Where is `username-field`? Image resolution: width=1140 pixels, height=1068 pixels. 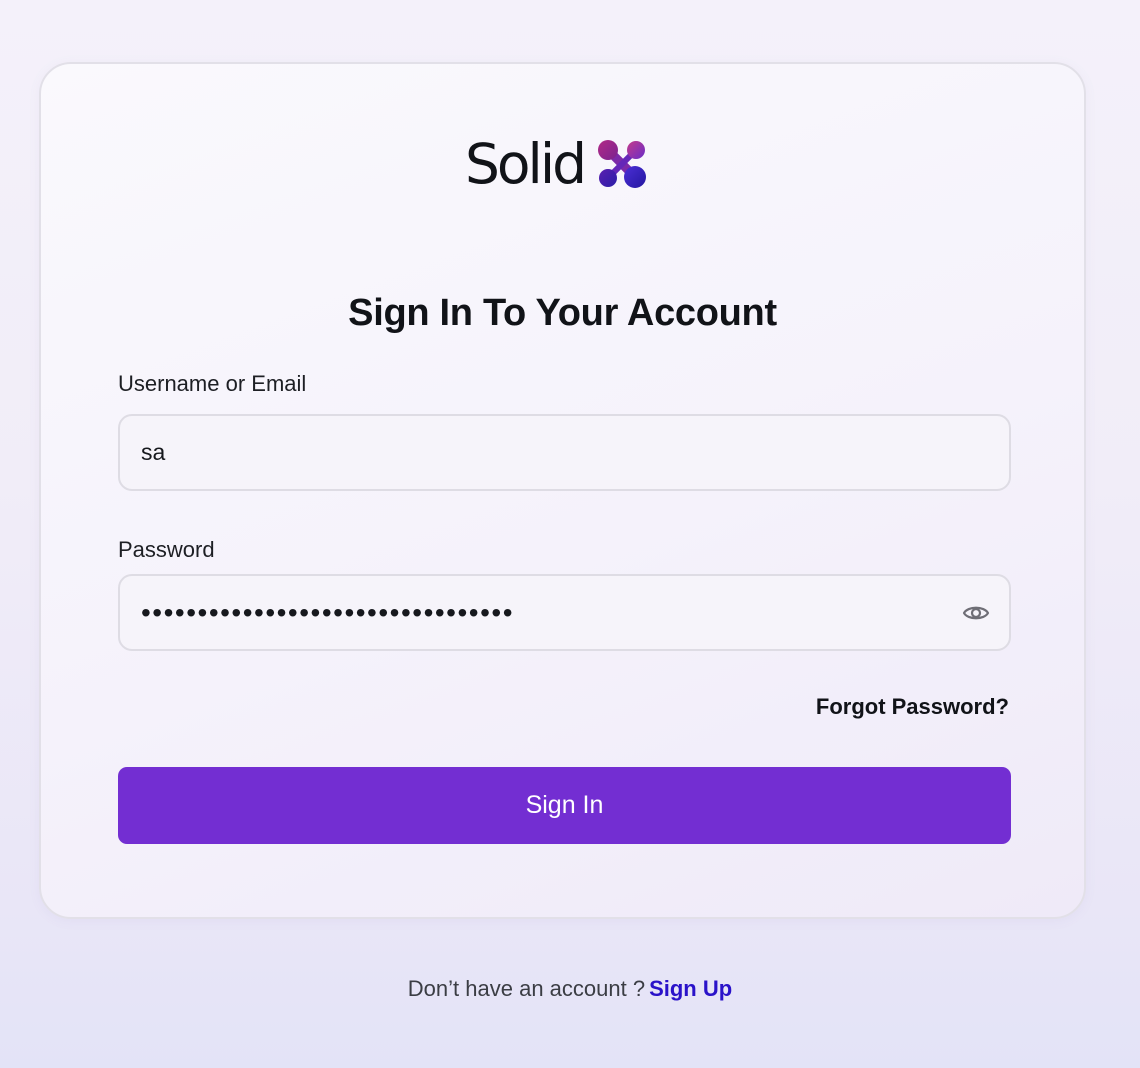 username-field is located at coordinates (564, 452).